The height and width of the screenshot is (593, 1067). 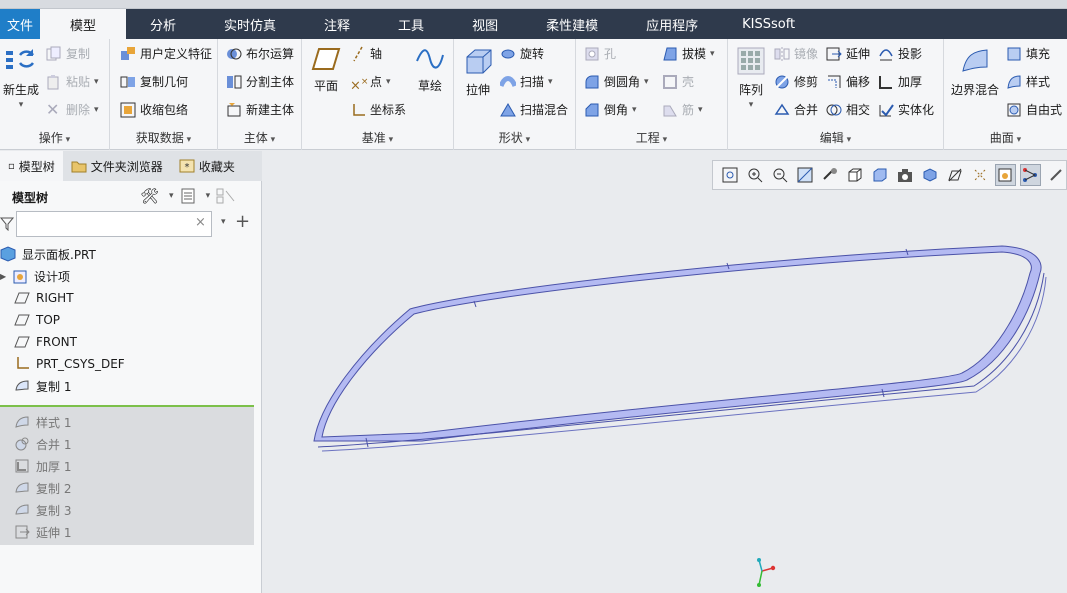 What do you see at coordinates (430, 70) in the screenshot?
I see `sketch-button: 草绘` at bounding box center [430, 70].